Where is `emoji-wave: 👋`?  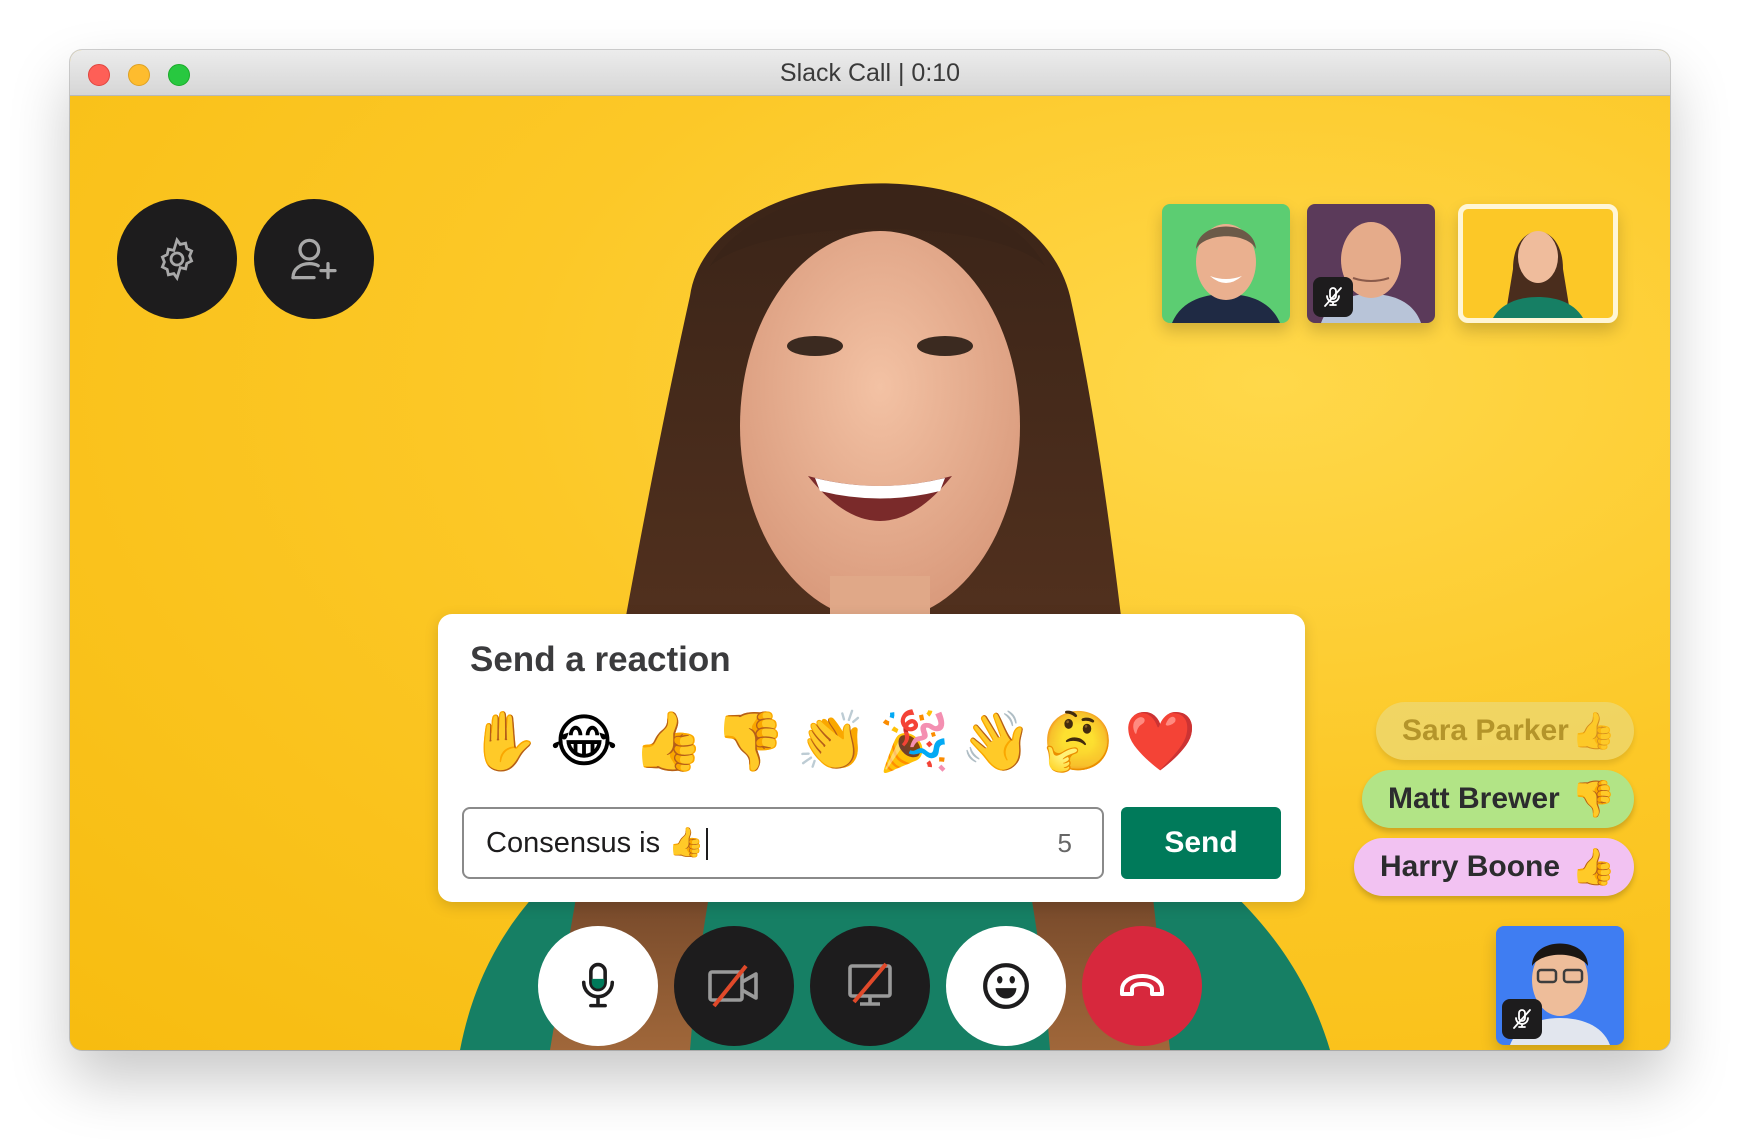
emoji-wave: 👋 is located at coordinates (996, 742).